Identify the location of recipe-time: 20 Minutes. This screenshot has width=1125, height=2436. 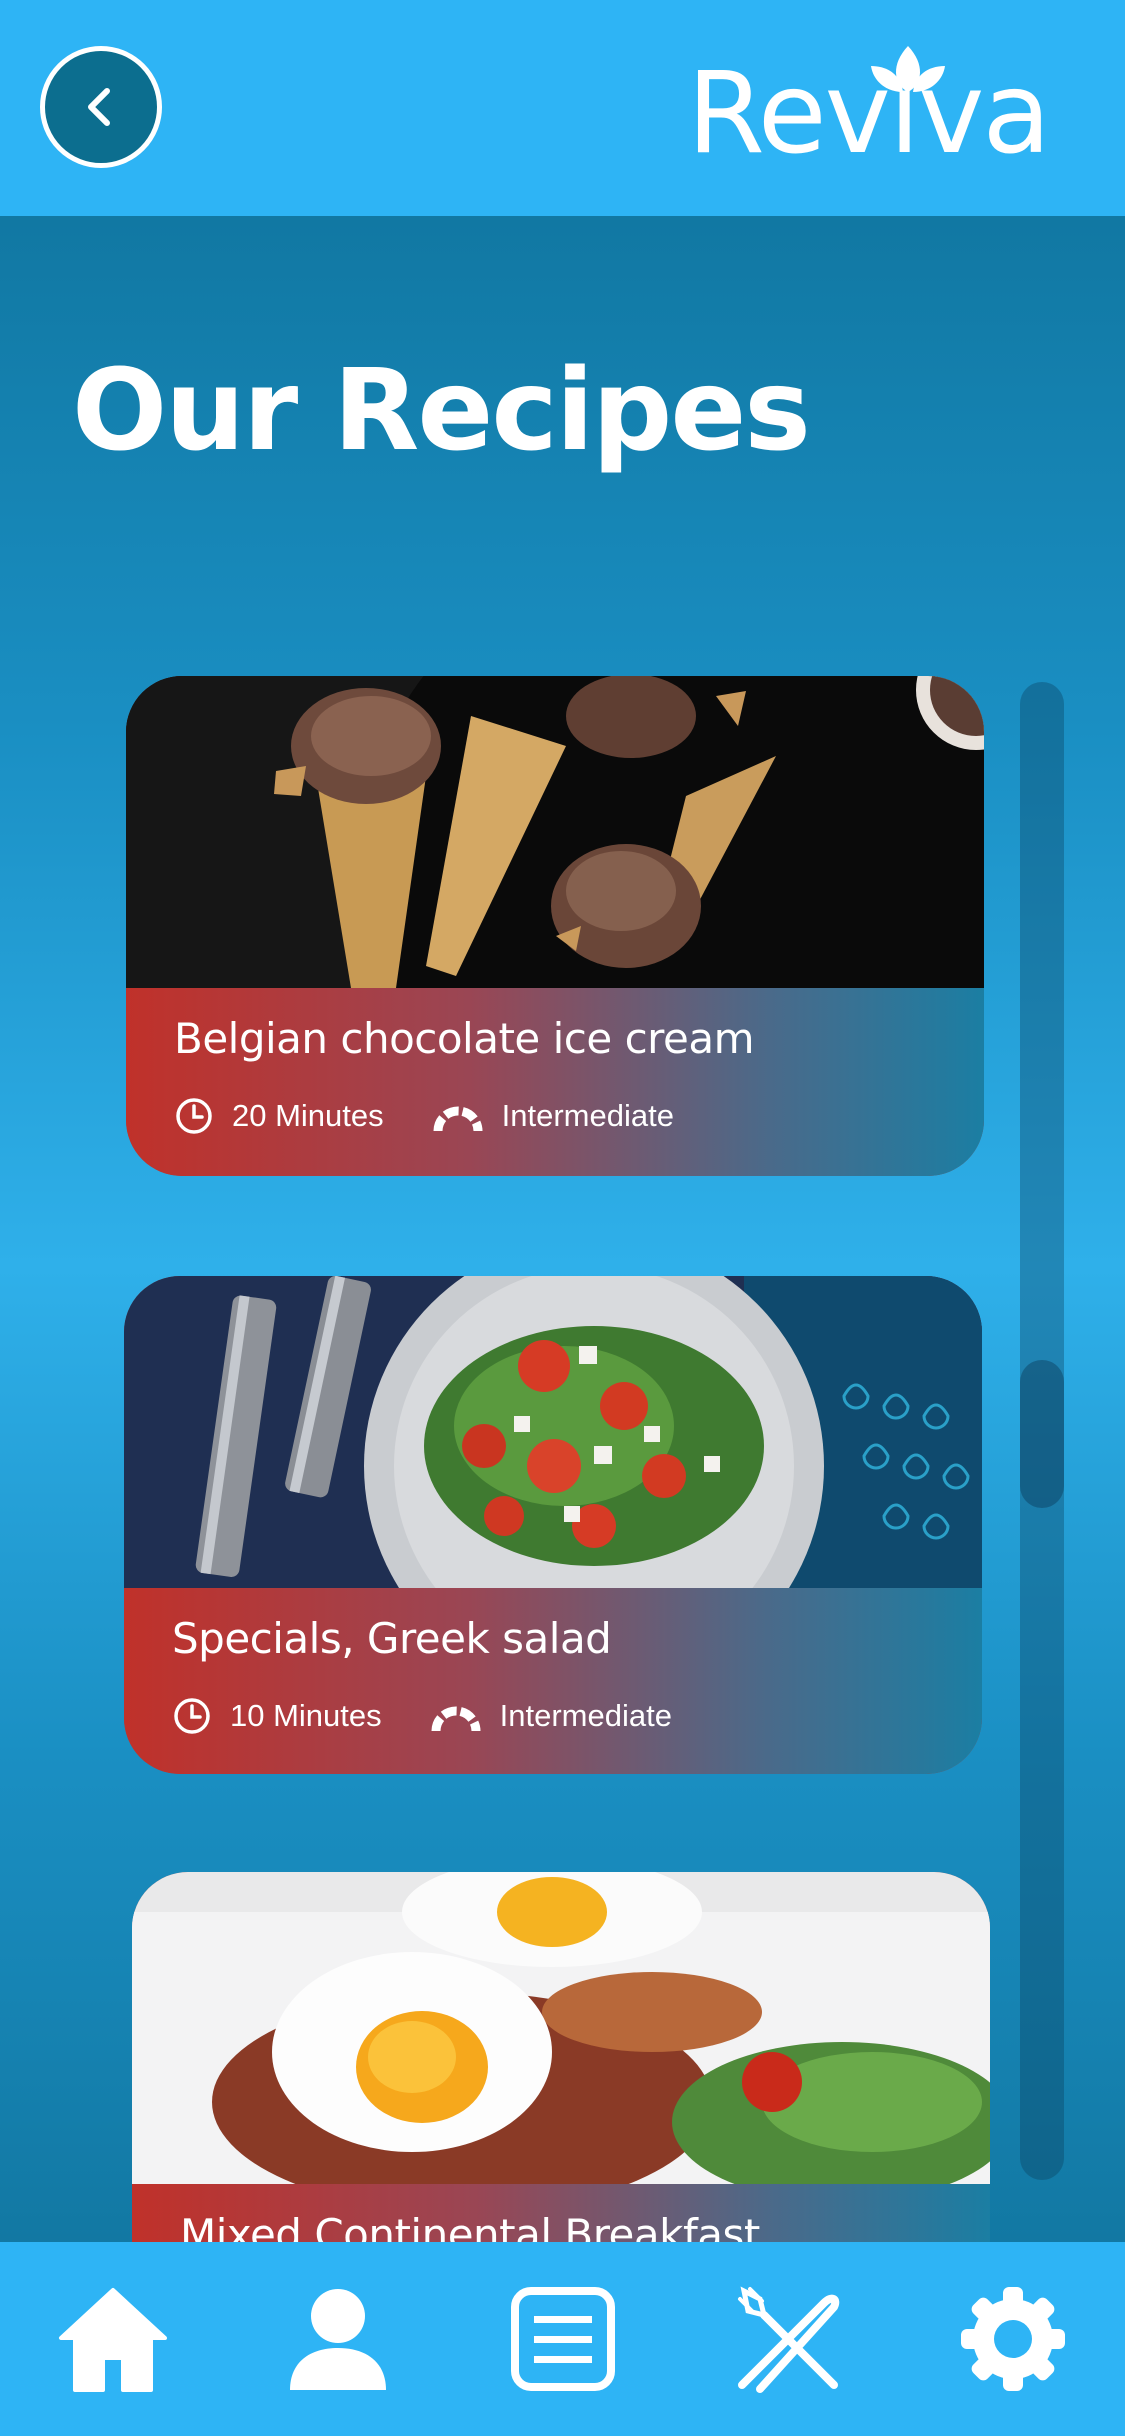
(308, 1115).